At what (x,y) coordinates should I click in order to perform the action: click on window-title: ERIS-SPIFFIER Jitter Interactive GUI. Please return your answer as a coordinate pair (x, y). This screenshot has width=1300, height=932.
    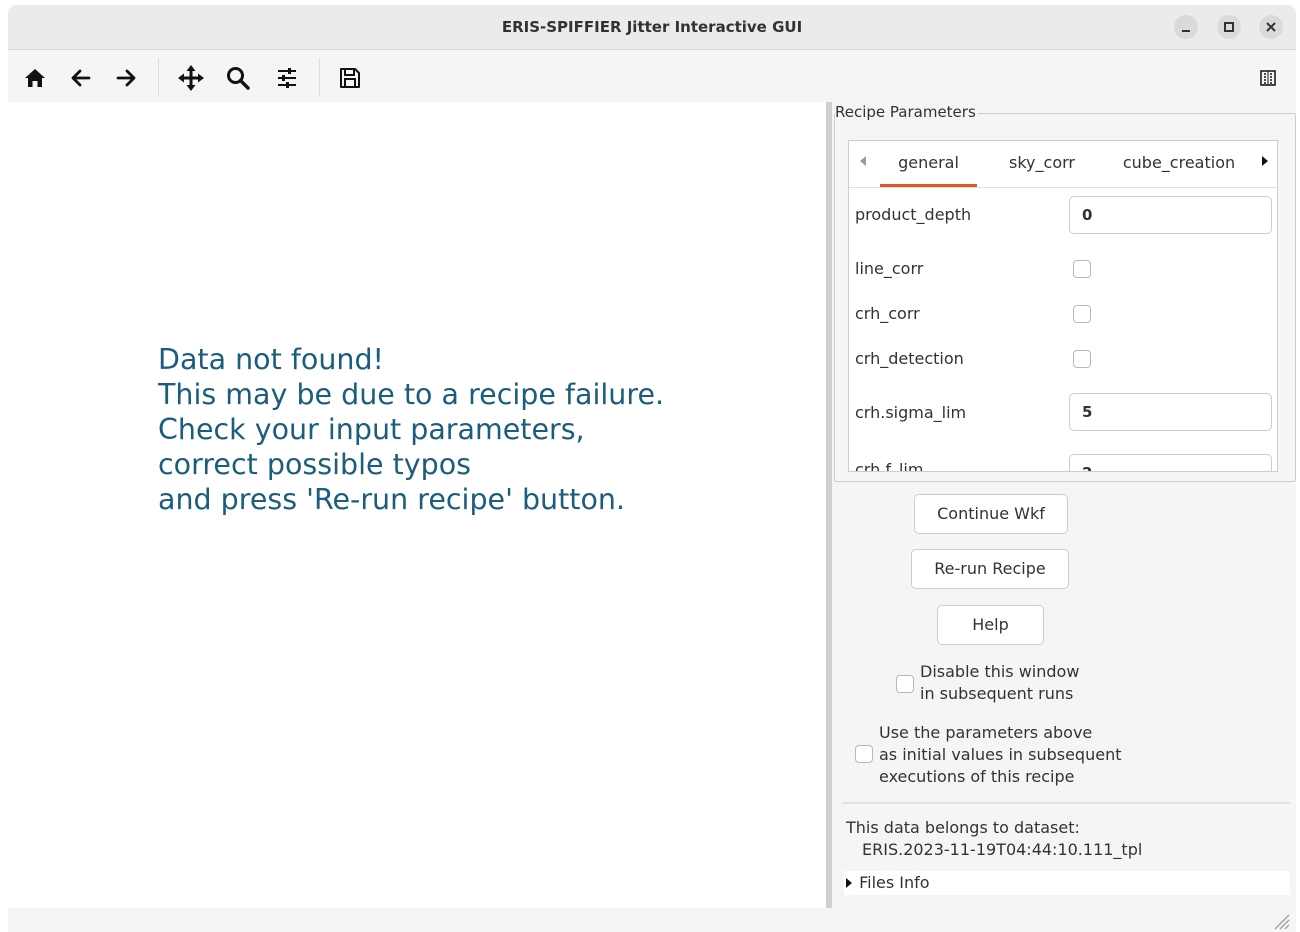
    Looking at the image, I should click on (652, 27).